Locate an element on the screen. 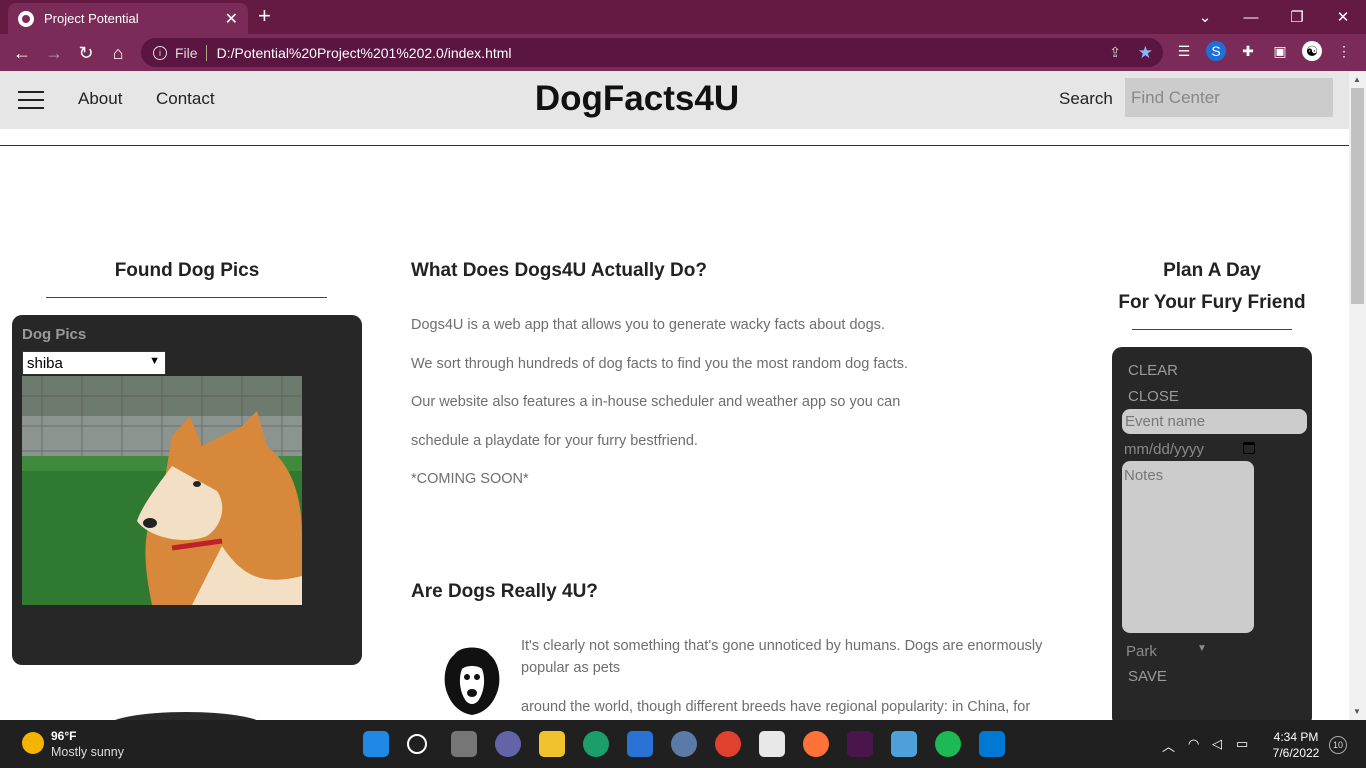  page-scrollbar: ▲ ▼ is located at coordinates (1357, 395).